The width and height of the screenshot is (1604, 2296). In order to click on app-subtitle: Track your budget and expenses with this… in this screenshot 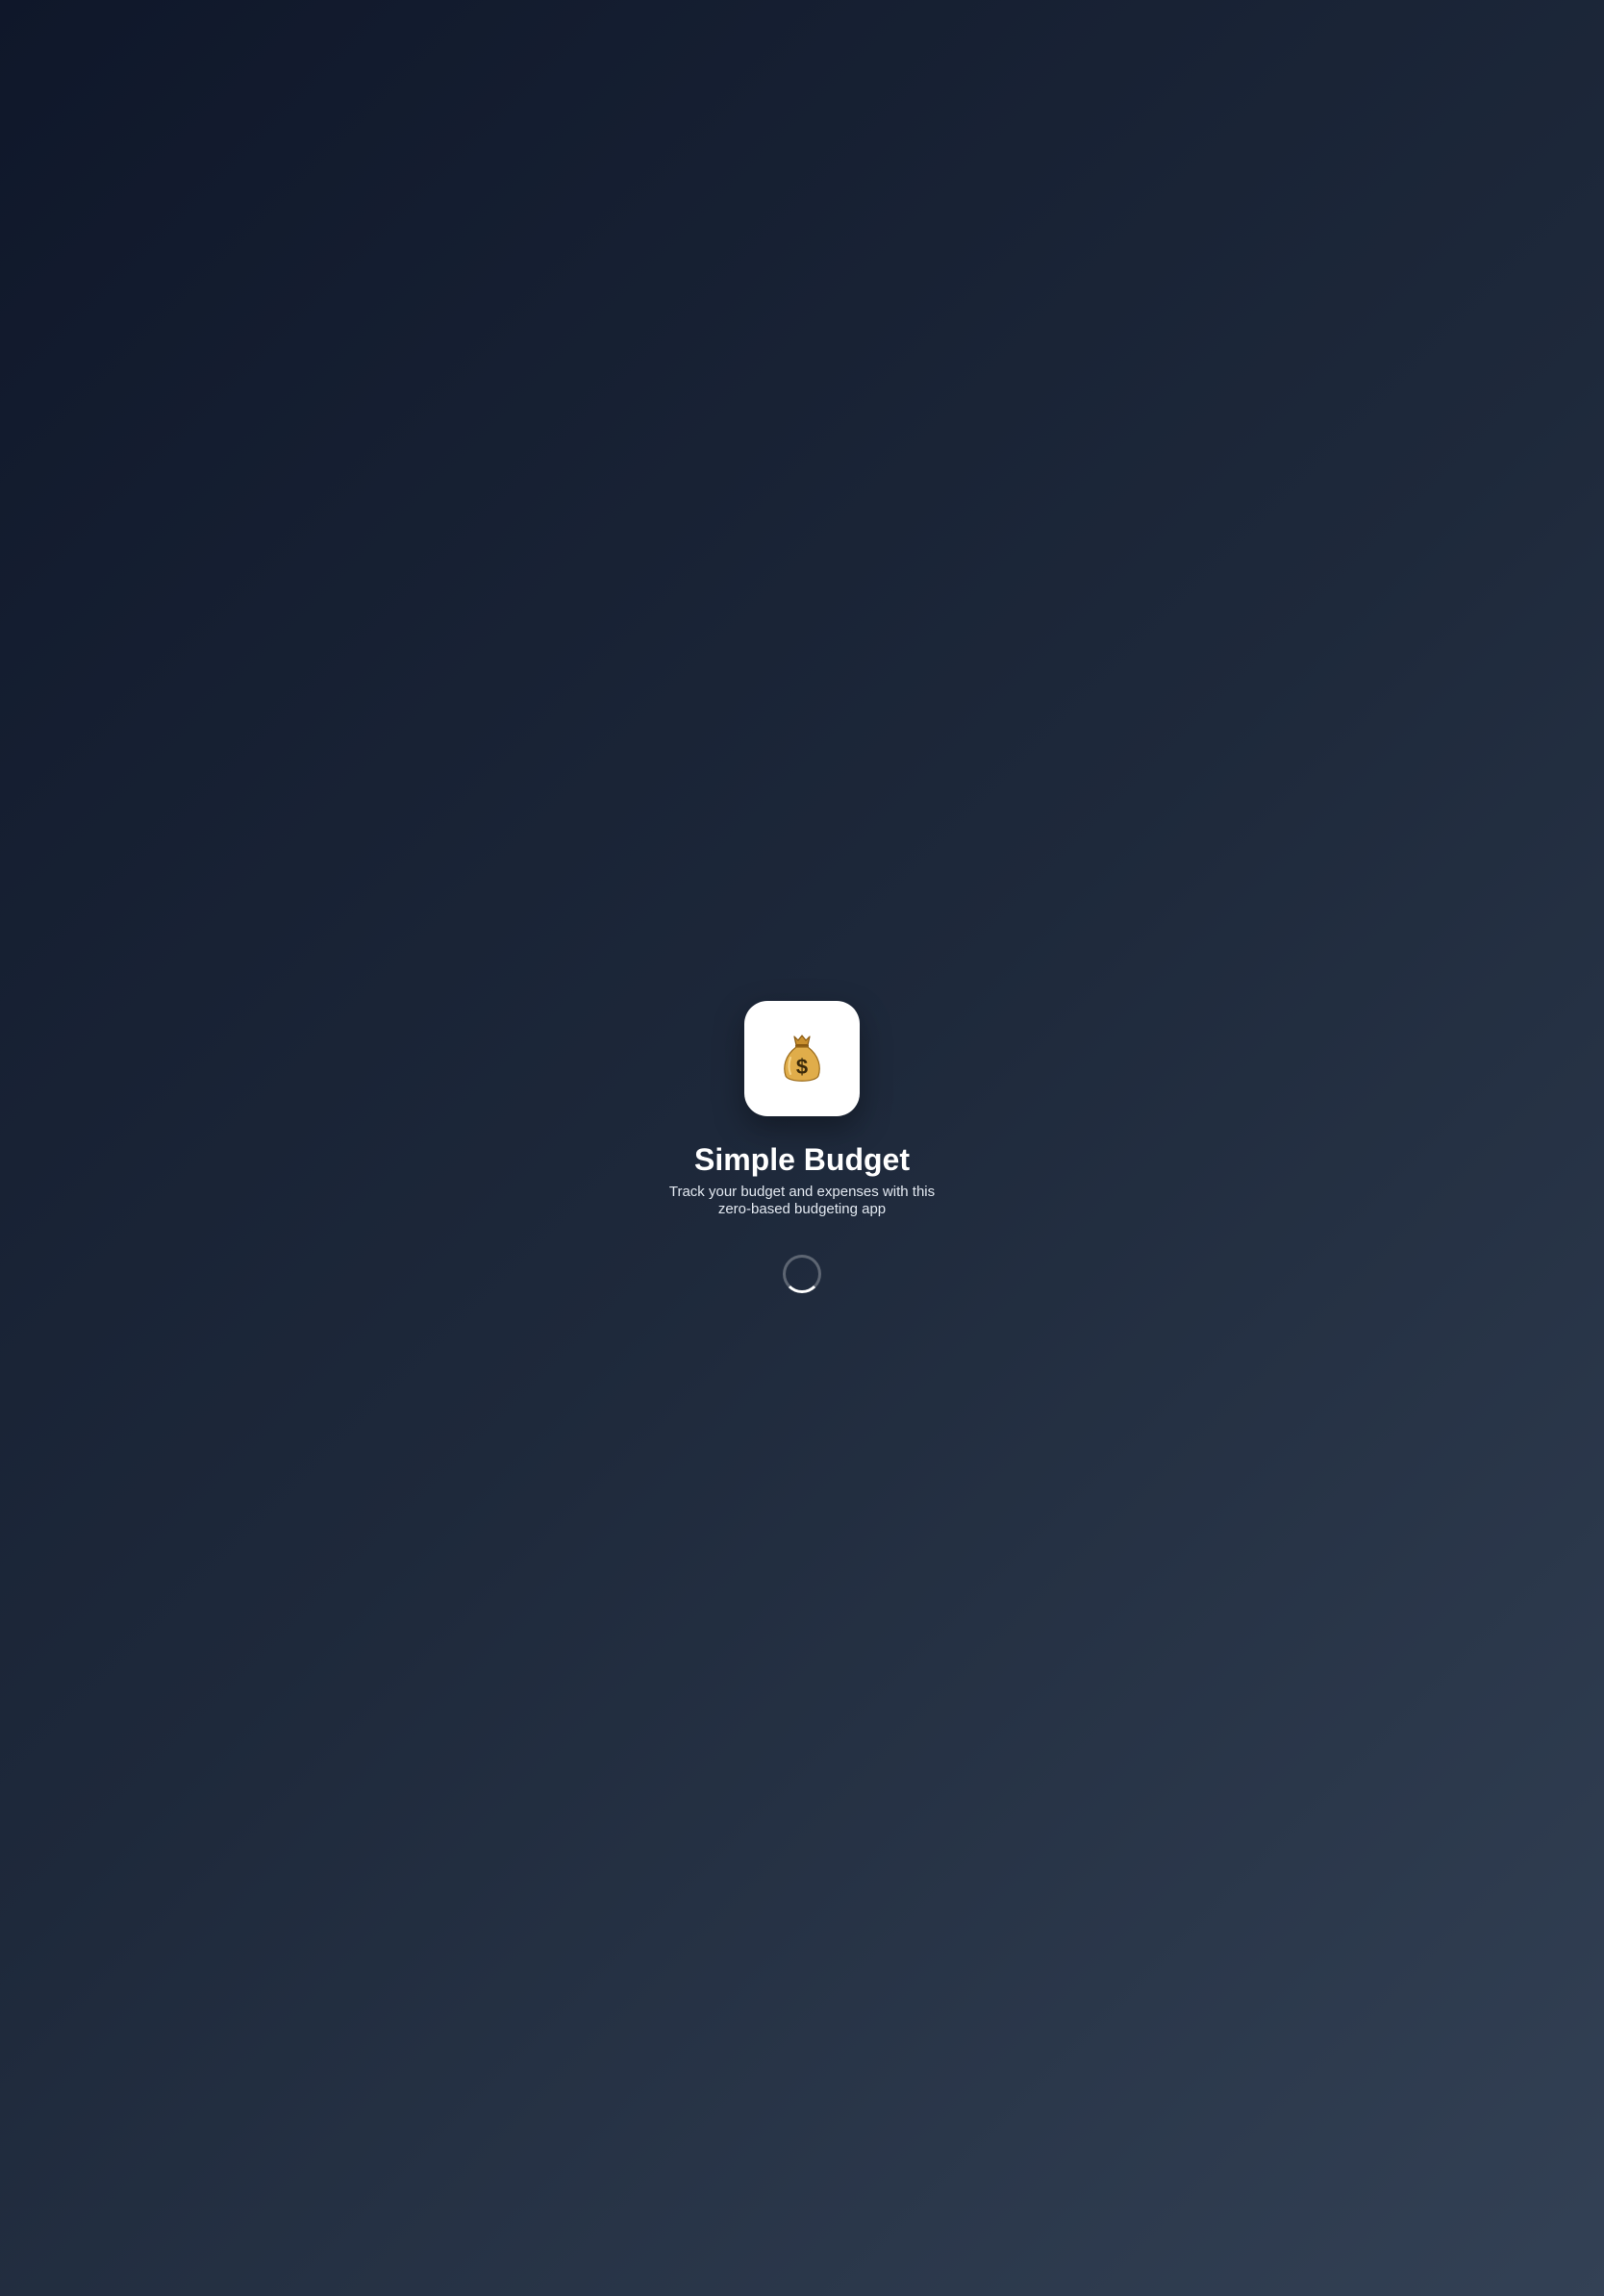, I will do `click(802, 1200)`.